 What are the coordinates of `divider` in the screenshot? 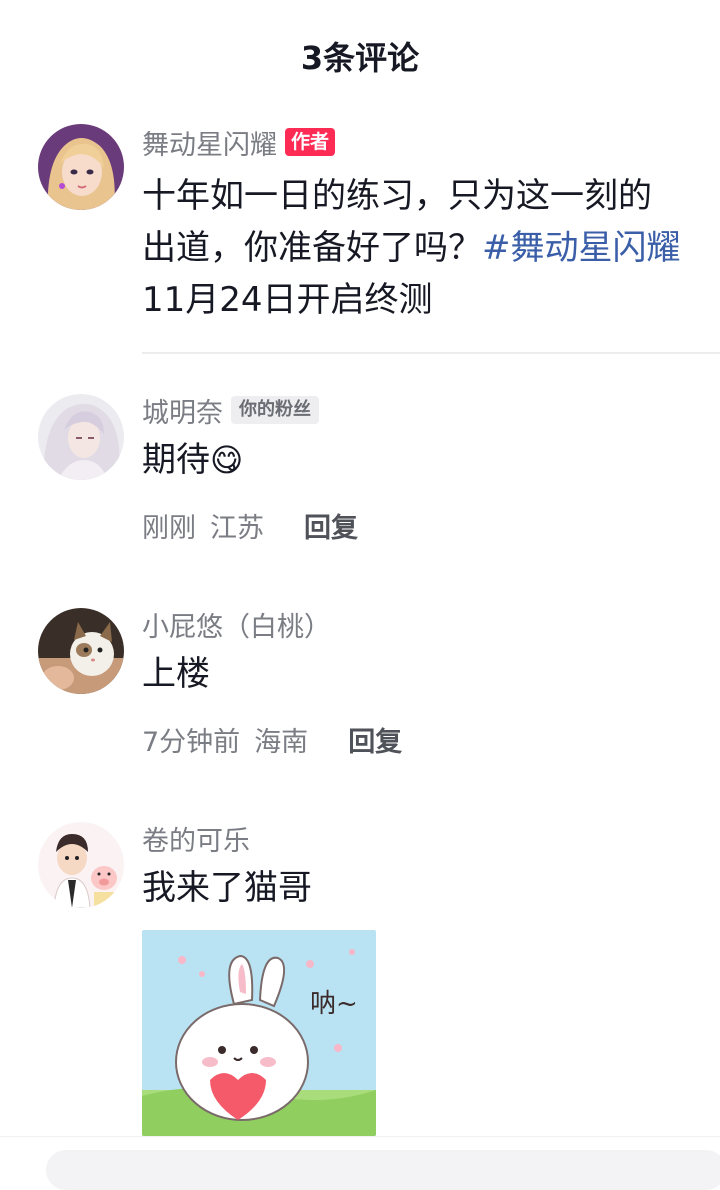 It's located at (431, 353).